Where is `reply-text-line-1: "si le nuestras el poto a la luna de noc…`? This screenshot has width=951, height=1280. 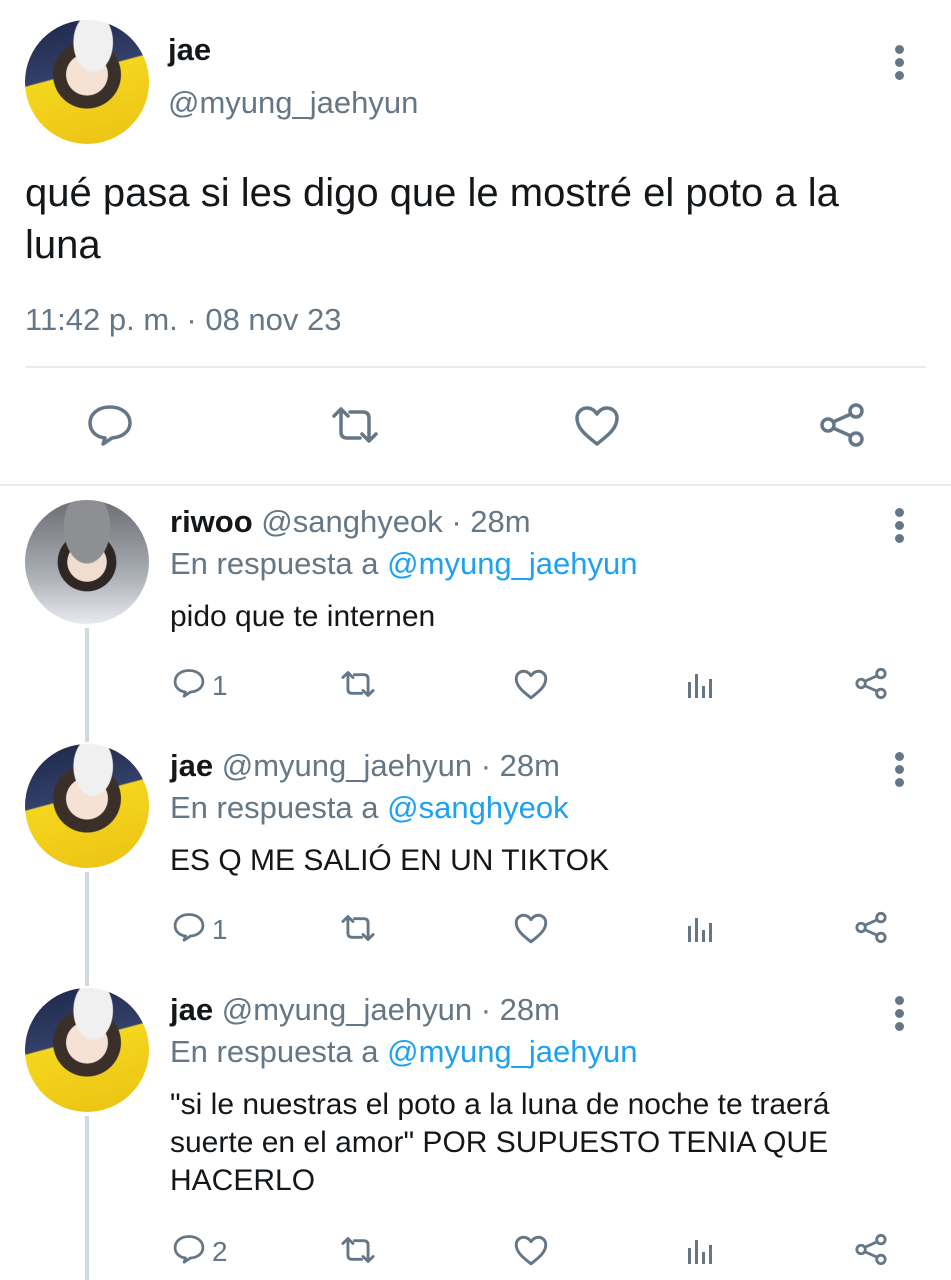
reply-text-line-1: "si le nuestras el poto a la luna de noc… is located at coordinates (500, 1104).